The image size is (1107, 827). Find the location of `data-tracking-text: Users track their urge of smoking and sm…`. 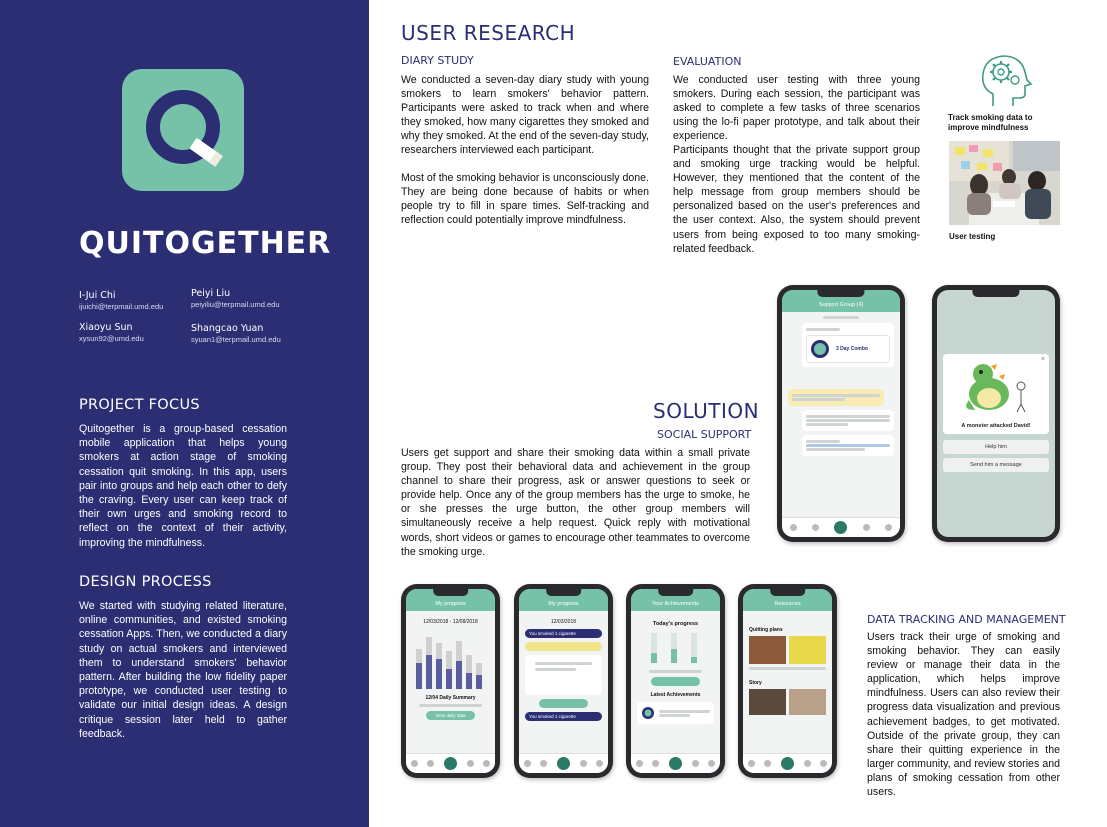

data-tracking-text: Users track their urge of smoking and sm… is located at coordinates (963, 715).